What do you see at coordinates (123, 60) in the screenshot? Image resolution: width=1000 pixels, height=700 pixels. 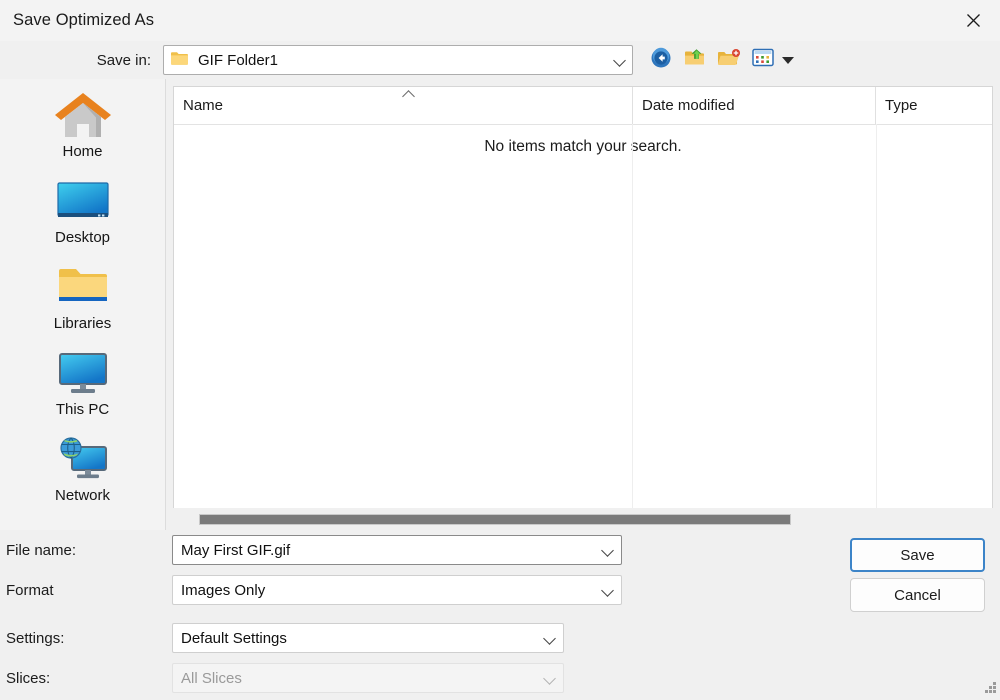 I see `save-in-label: Save in:` at bounding box center [123, 60].